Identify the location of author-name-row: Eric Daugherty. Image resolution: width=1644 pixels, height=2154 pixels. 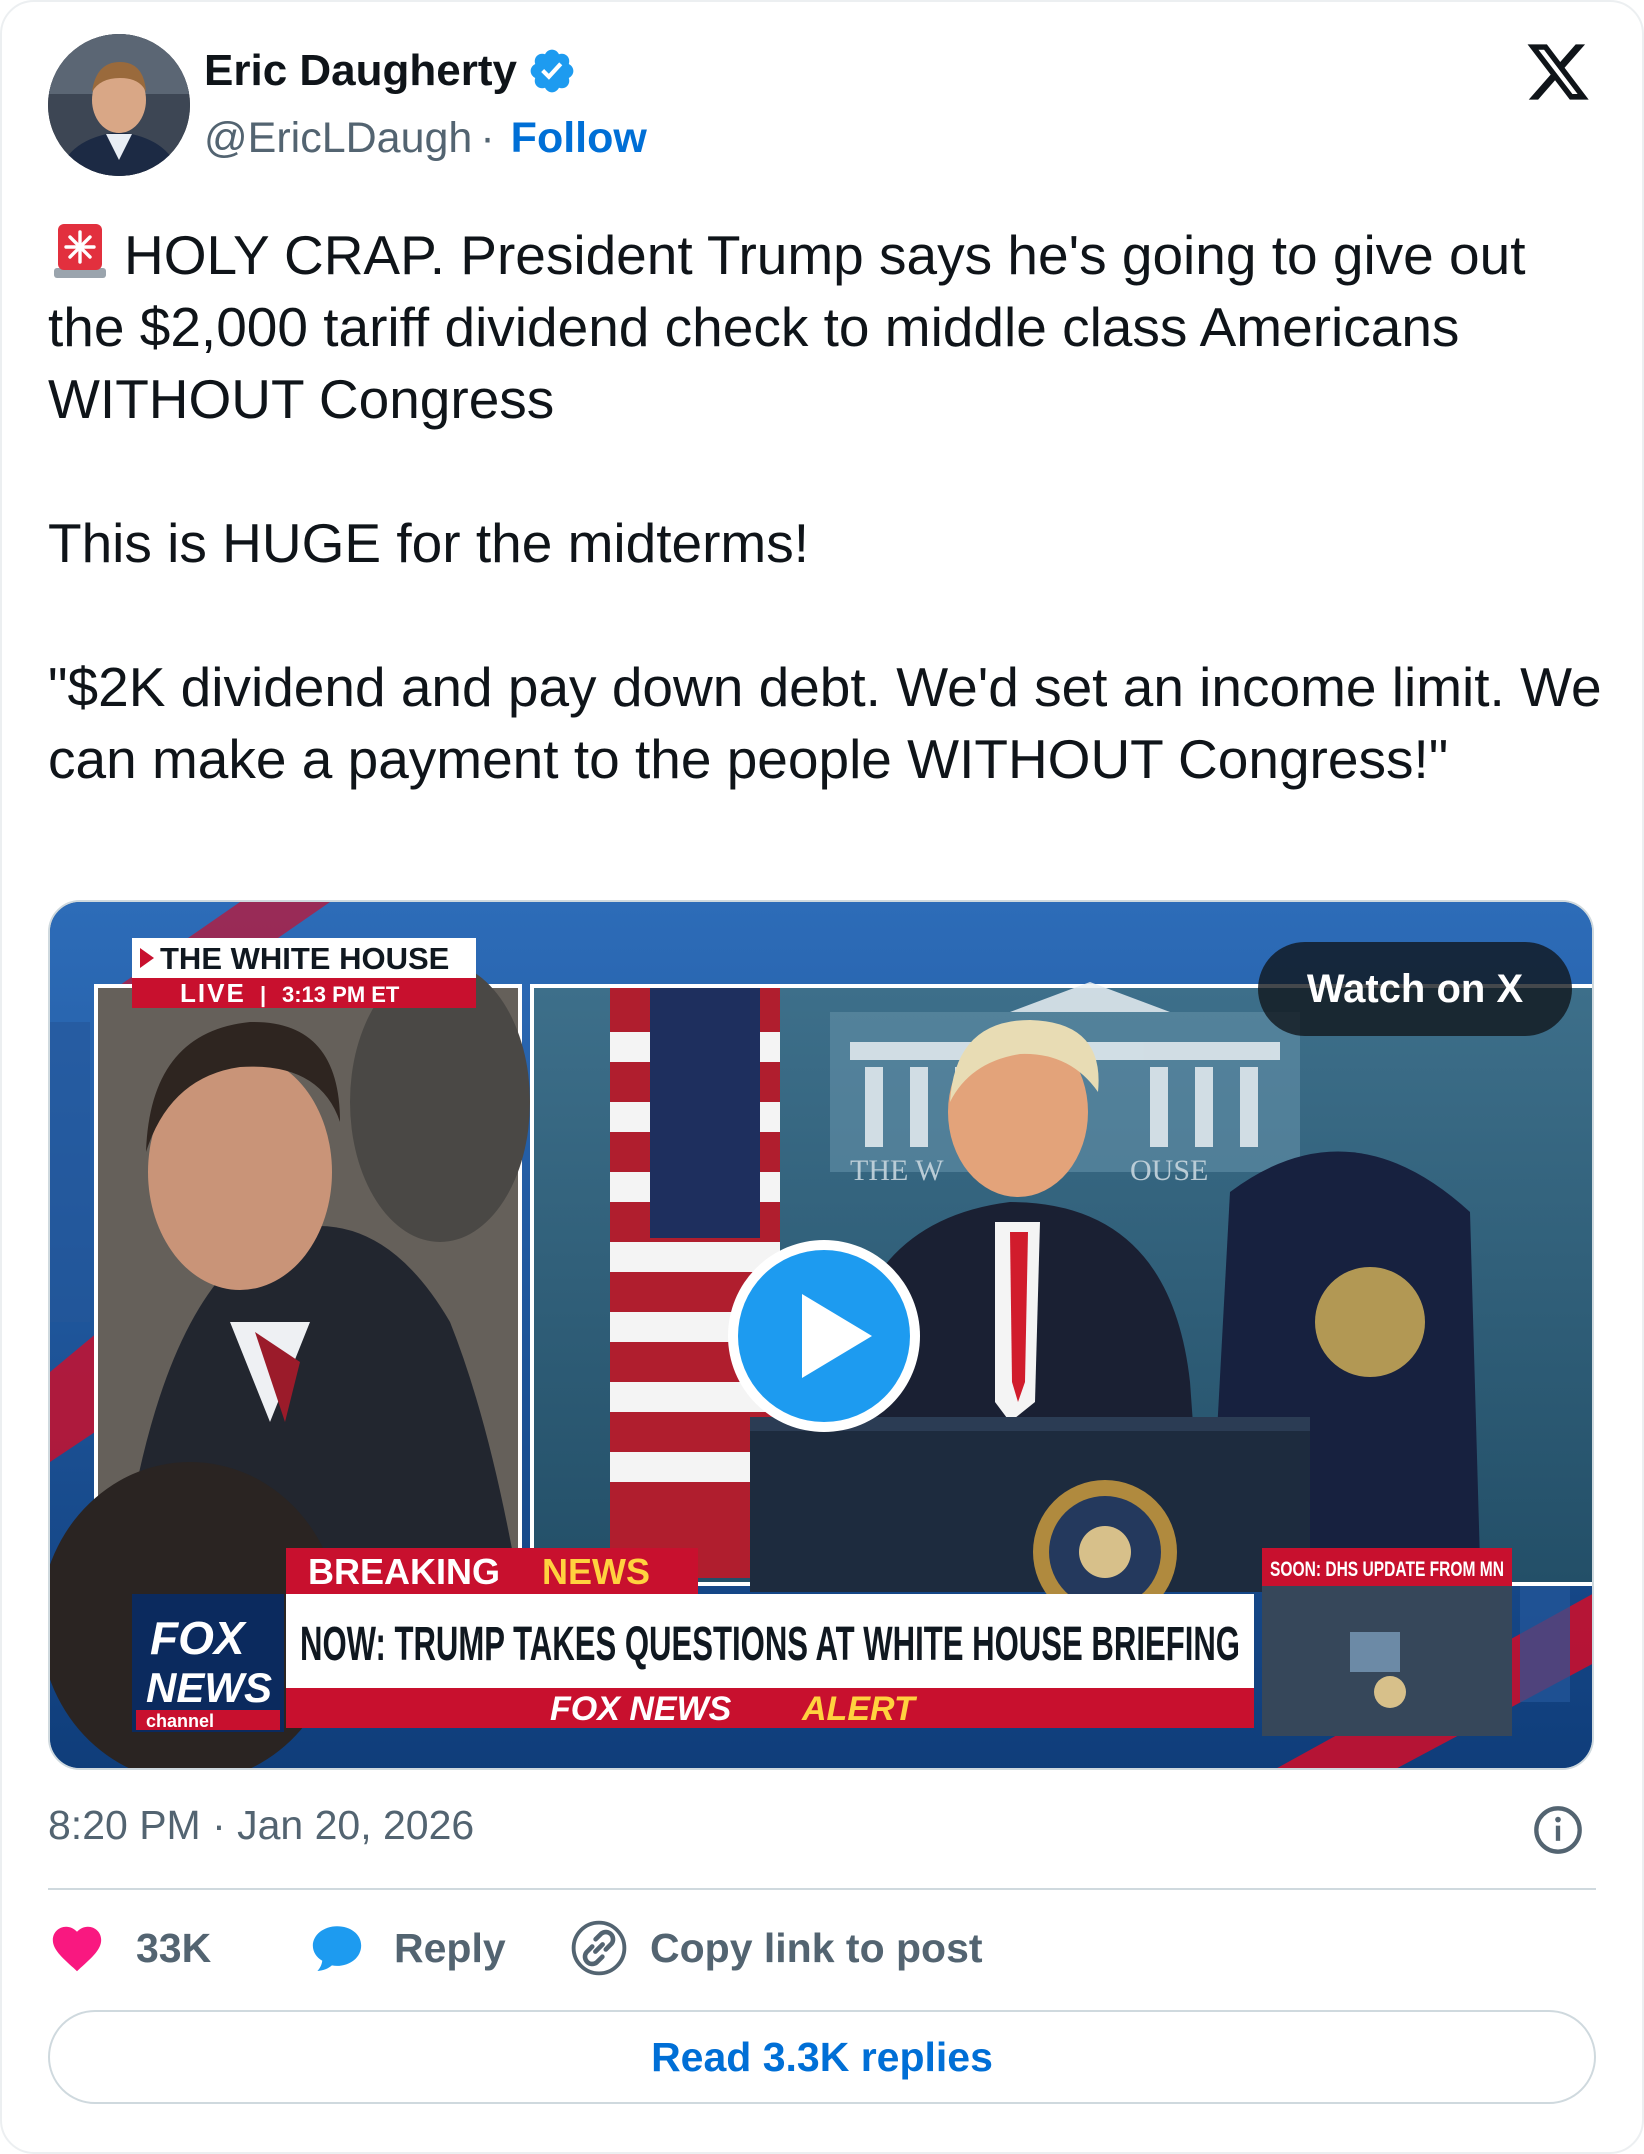
(390, 71).